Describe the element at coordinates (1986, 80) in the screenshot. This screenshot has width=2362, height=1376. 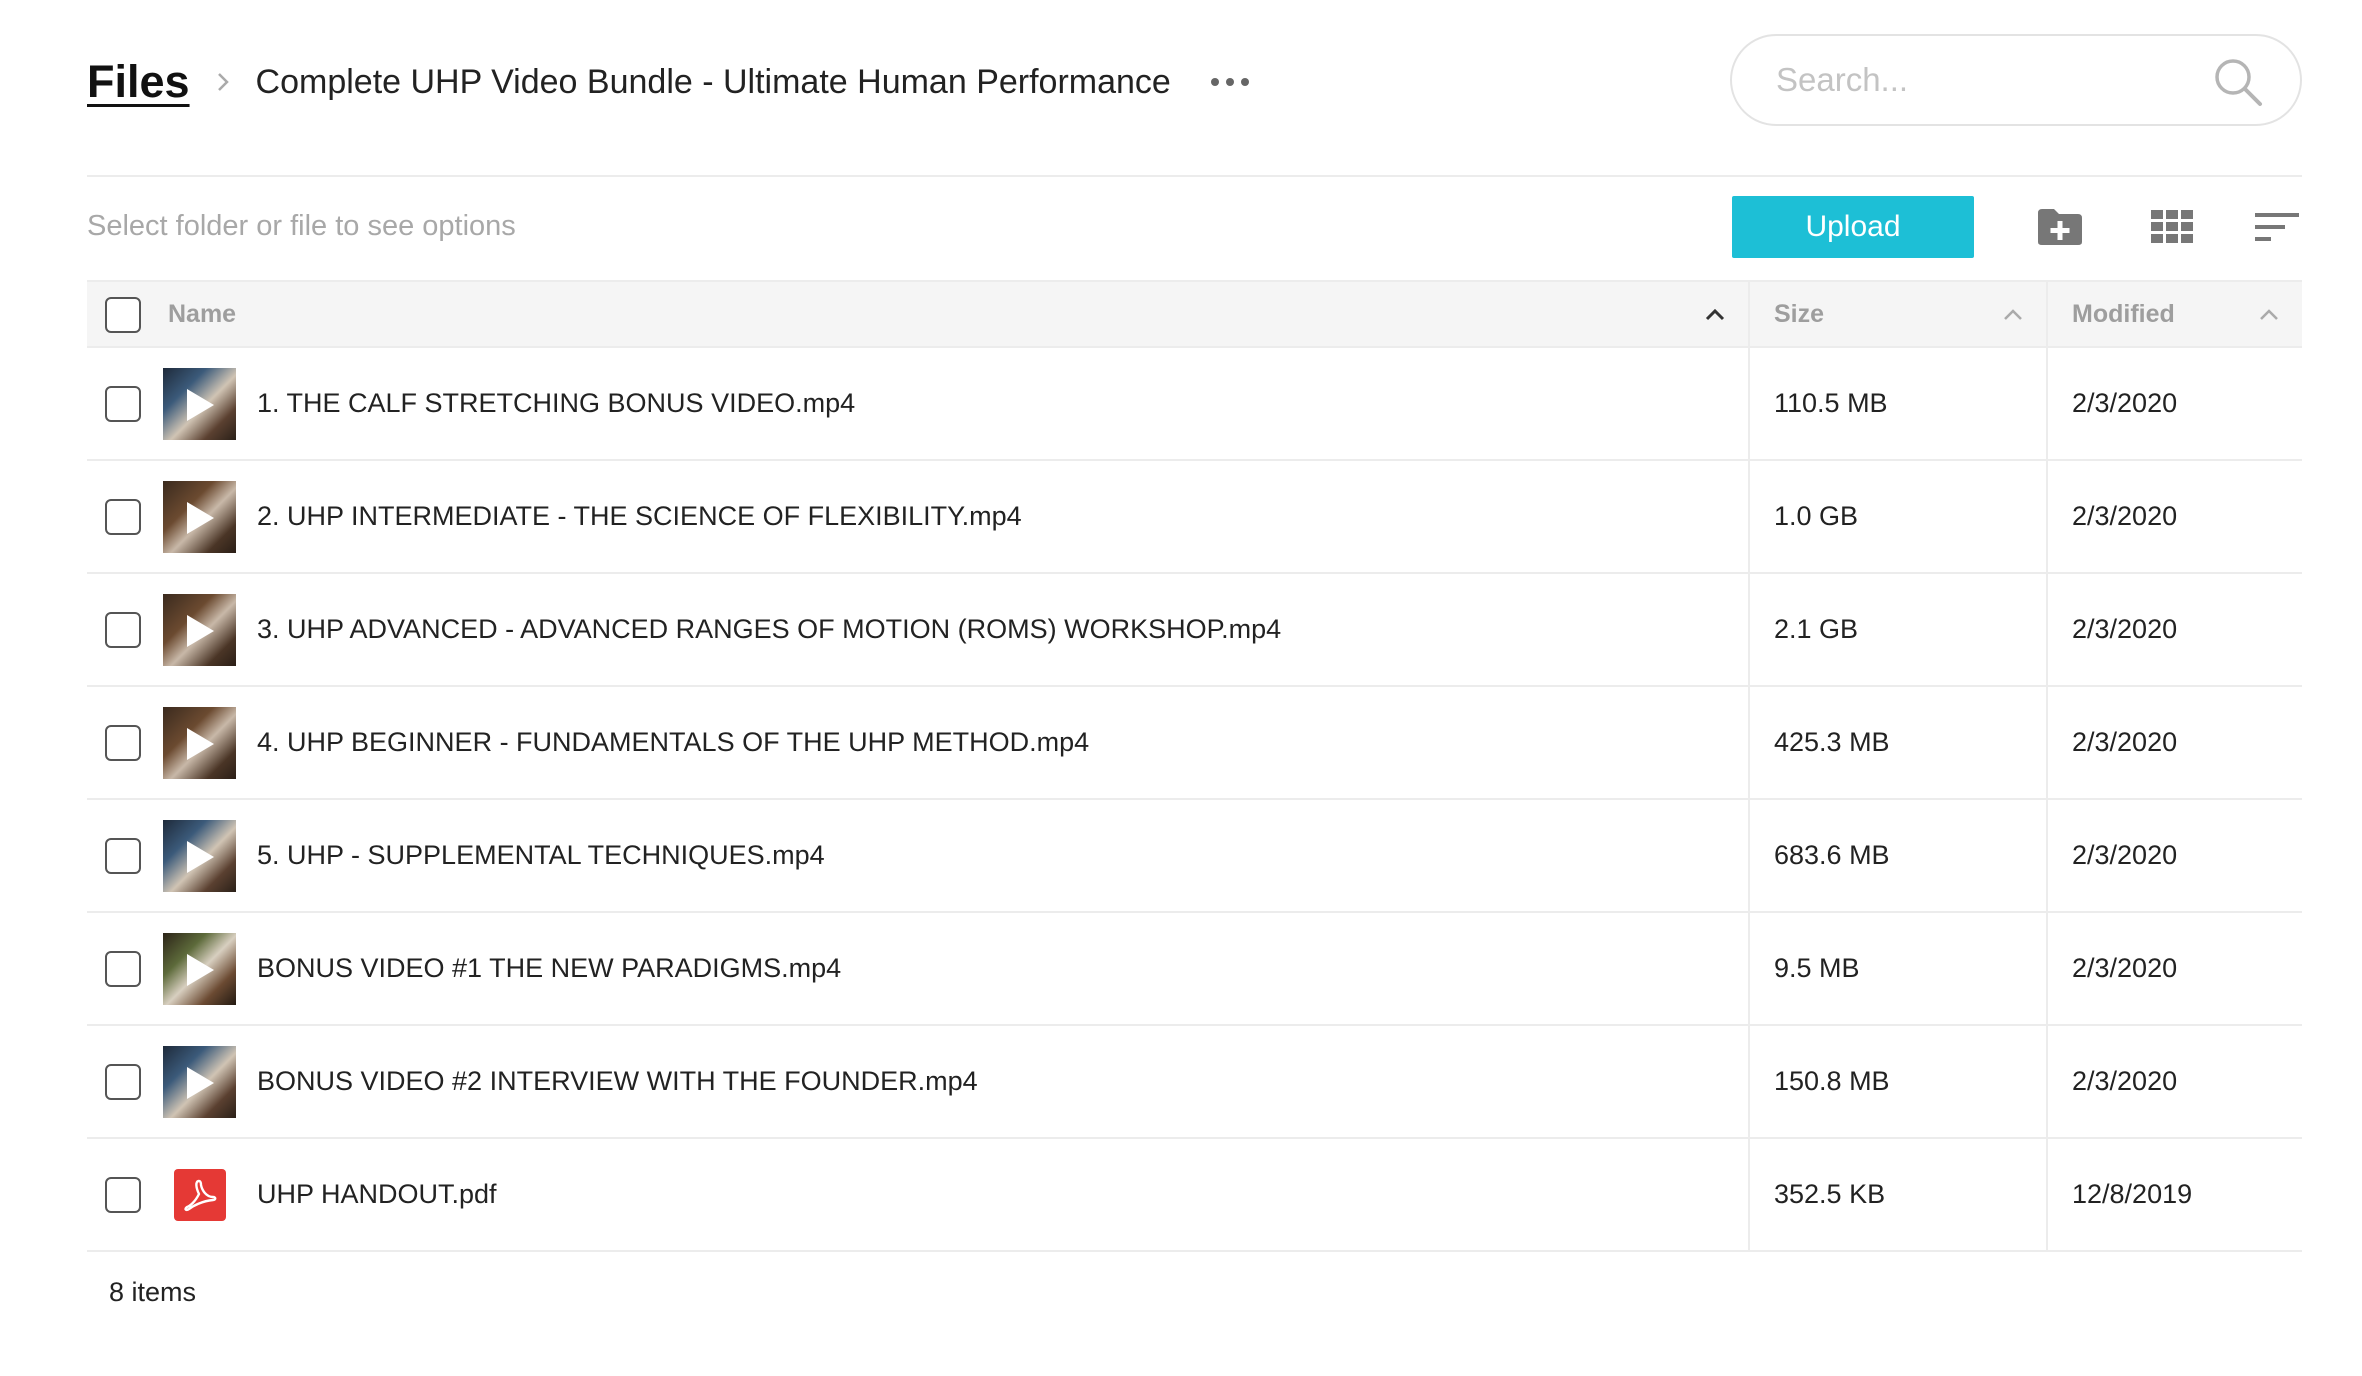
I see `search-input` at that location.